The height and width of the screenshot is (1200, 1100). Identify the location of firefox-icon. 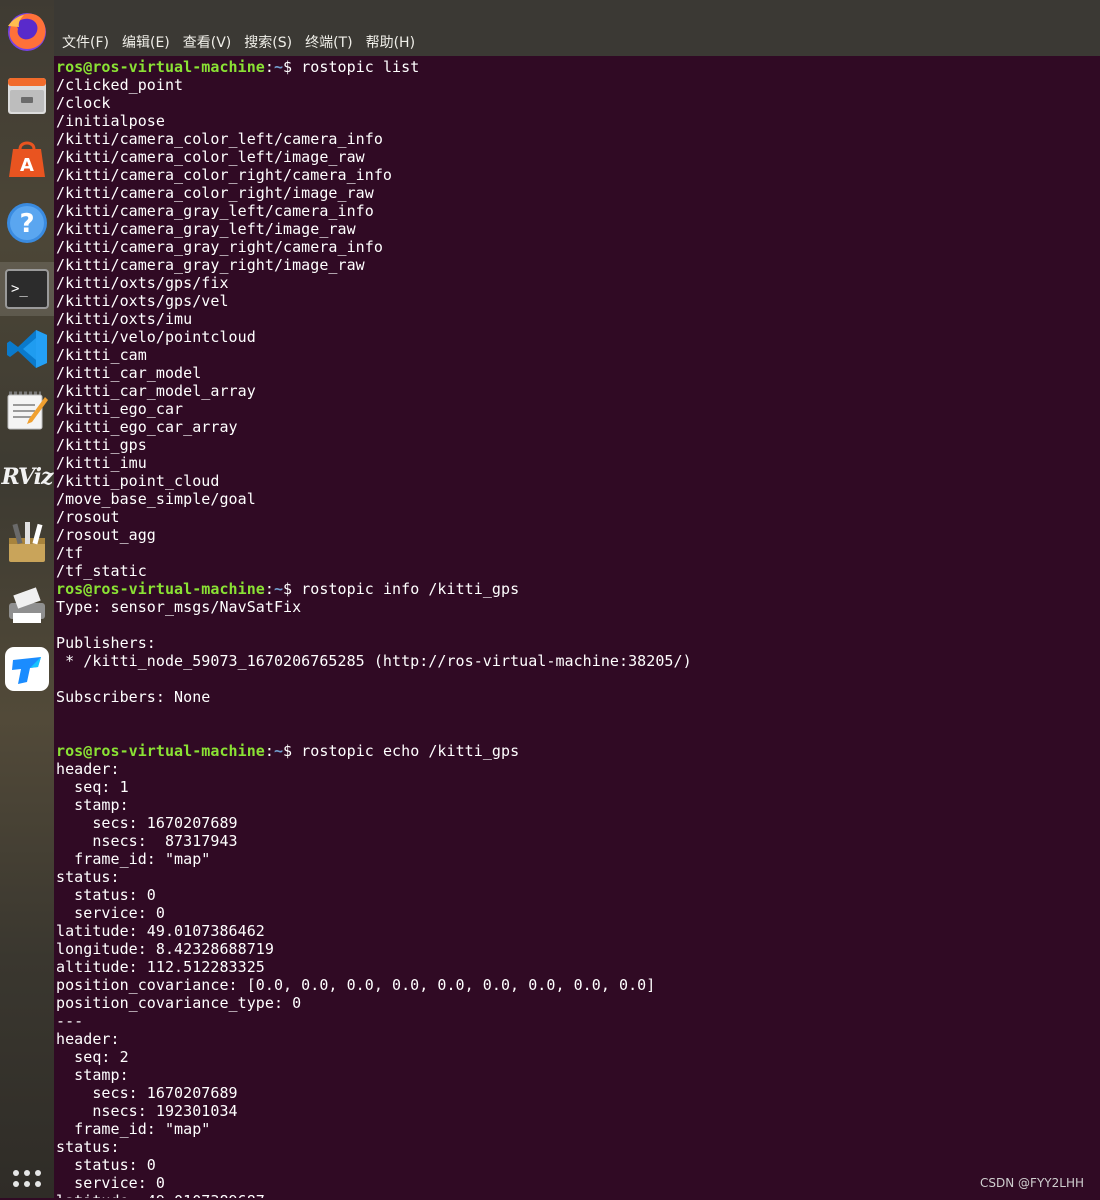
(27, 31).